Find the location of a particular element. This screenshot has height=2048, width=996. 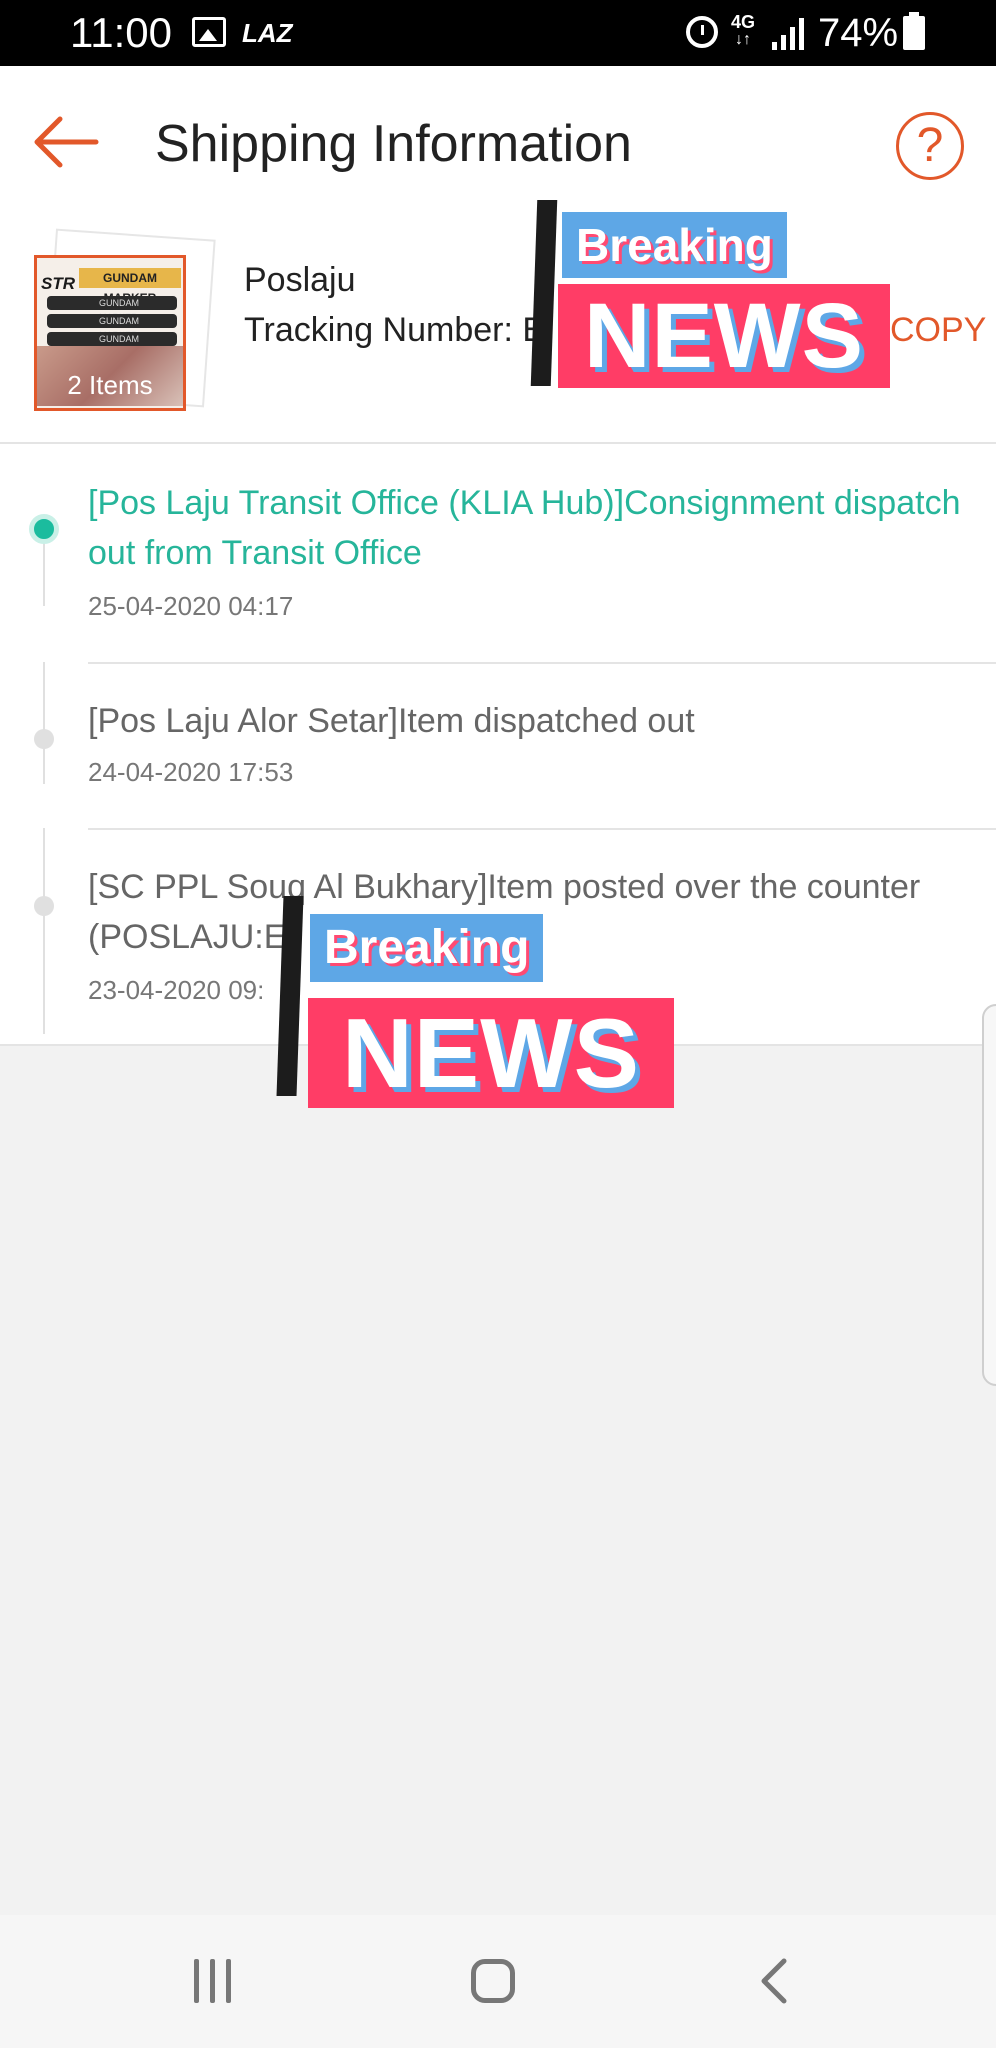

question-circle-icon: ? is located at coordinates (930, 145).